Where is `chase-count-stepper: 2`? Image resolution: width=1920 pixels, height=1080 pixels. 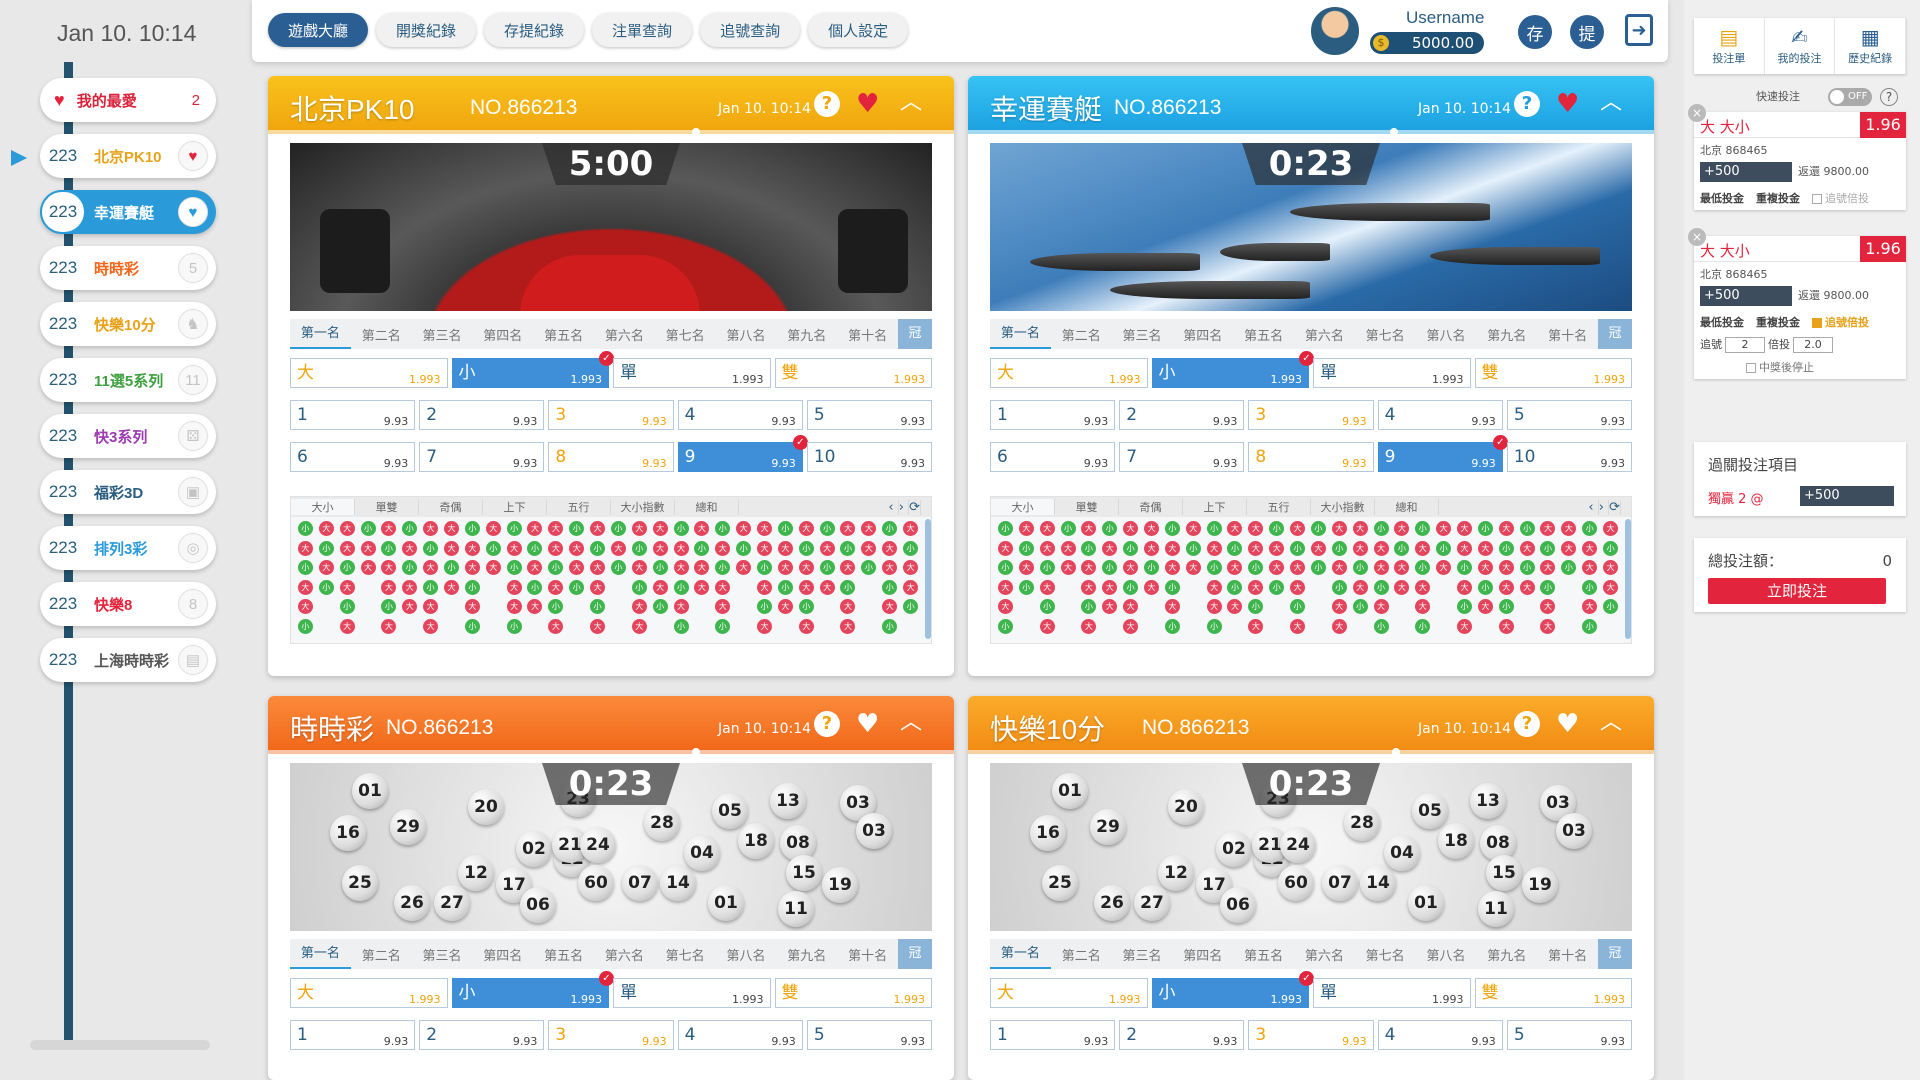
chase-count-stepper: 2 is located at coordinates (1745, 345).